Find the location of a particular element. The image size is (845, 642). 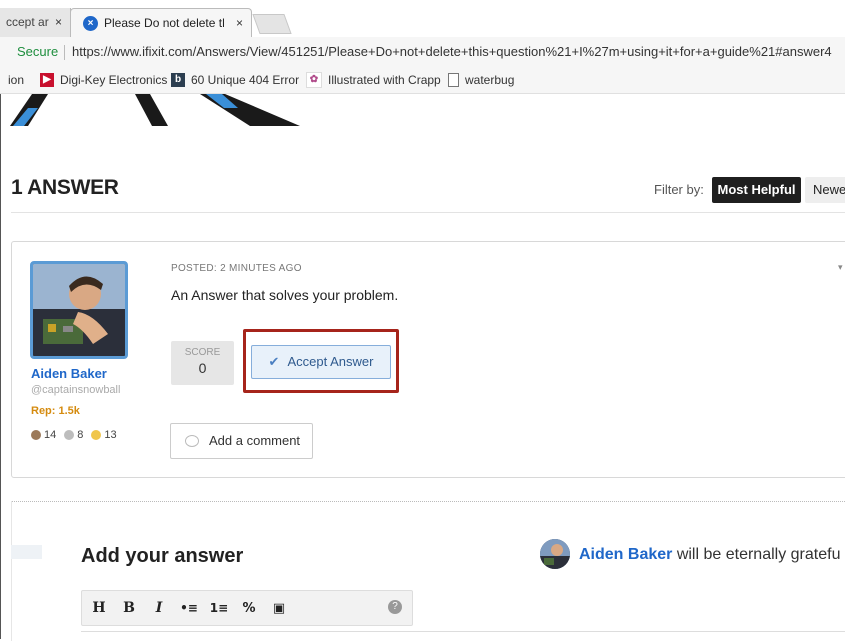

author-name-link: Aiden Baker is located at coordinates (69, 373).